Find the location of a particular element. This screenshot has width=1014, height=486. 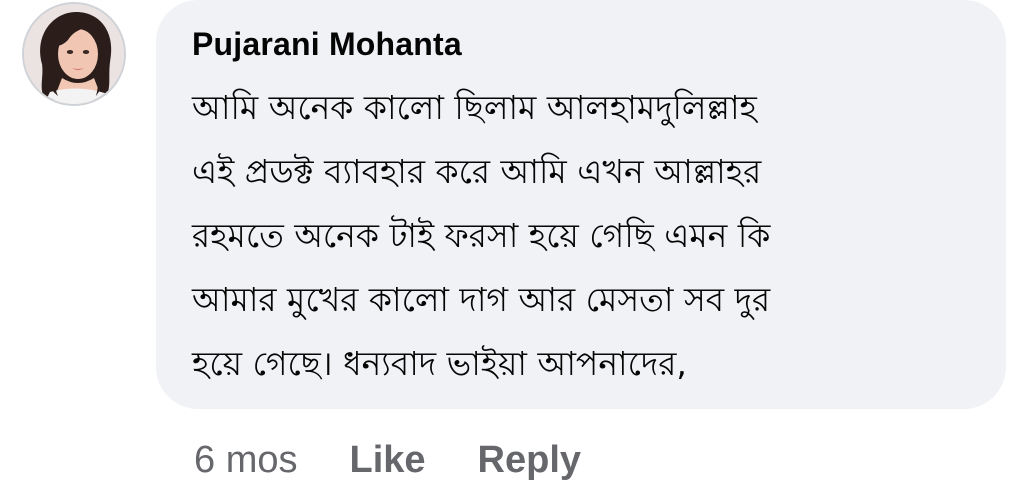

comment-text-line: রহমতে অনেক টাই ফরসা হয়ে গেছি এমন কি is located at coordinates (481, 235).